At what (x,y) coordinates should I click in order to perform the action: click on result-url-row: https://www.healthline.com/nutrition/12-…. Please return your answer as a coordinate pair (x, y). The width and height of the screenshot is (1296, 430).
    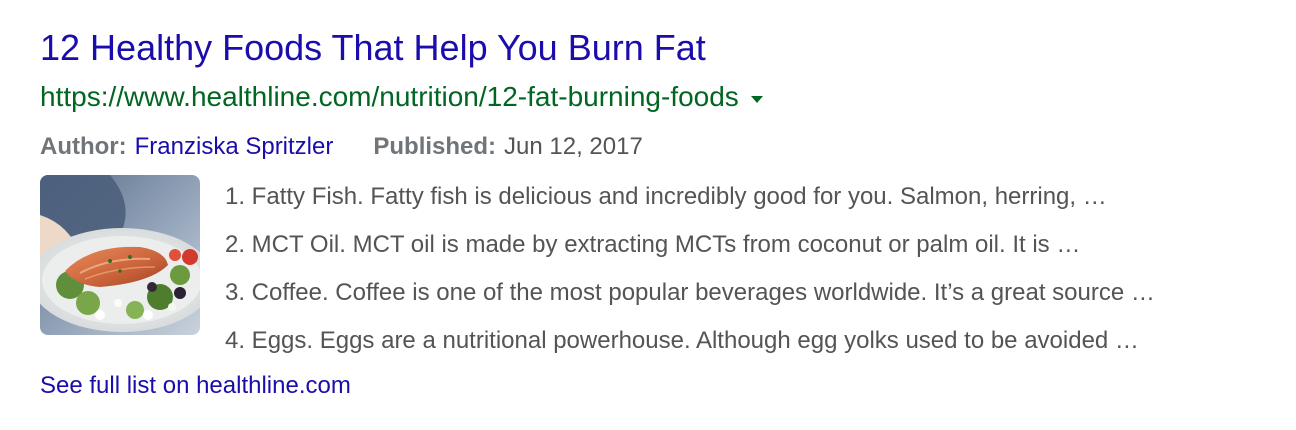
    Looking at the image, I should click on (660, 97).